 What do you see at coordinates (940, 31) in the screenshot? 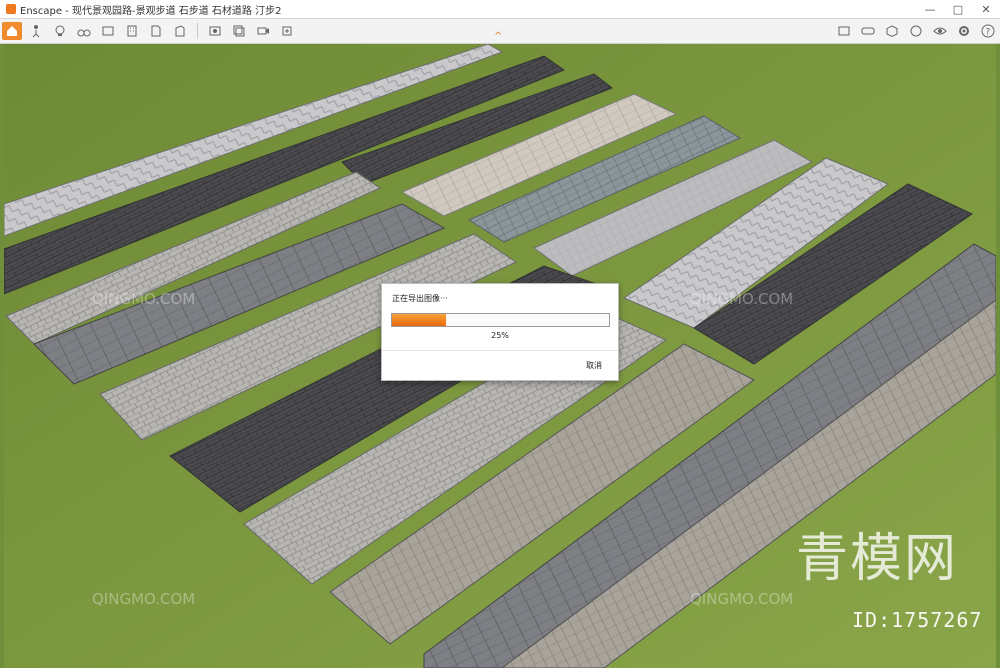
I see `eye-icon` at bounding box center [940, 31].